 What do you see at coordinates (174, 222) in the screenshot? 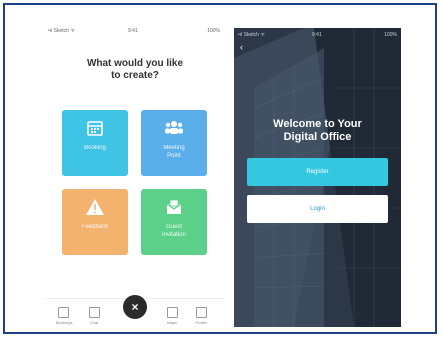
I see `guest-invitation-tile: Guest invitation` at bounding box center [174, 222].